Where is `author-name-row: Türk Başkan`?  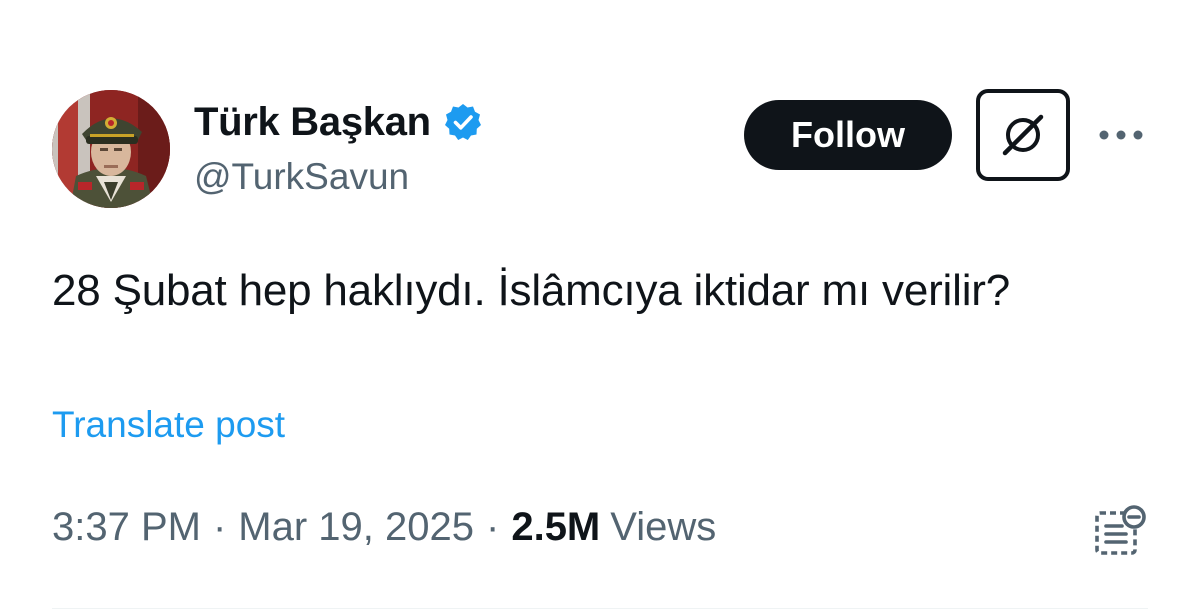
author-name-row: Türk Başkan is located at coordinates (338, 122).